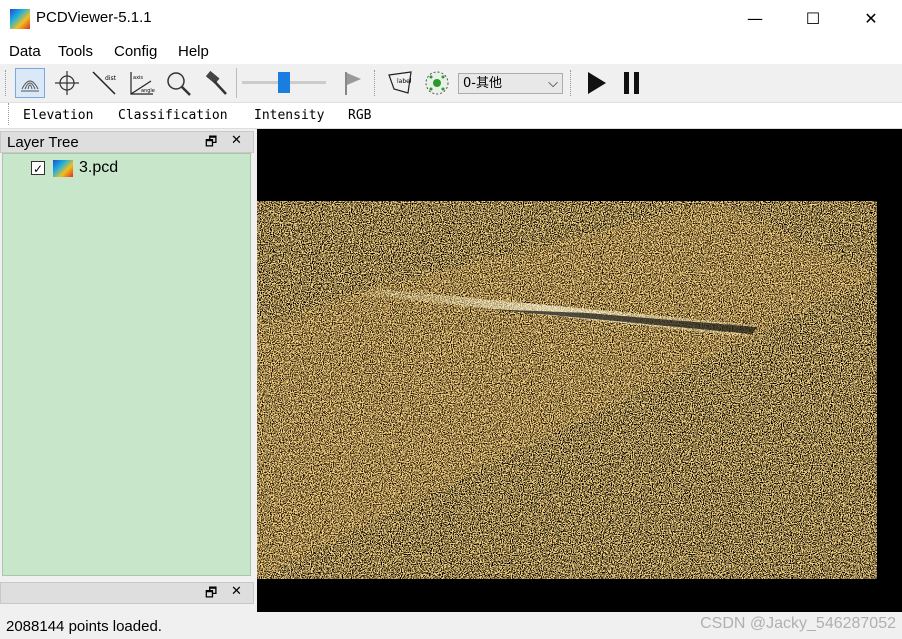 Image resolution: width=902 pixels, height=639 pixels. Describe the element at coordinates (63, 168) in the screenshot. I see `point-cloud-icon` at that location.